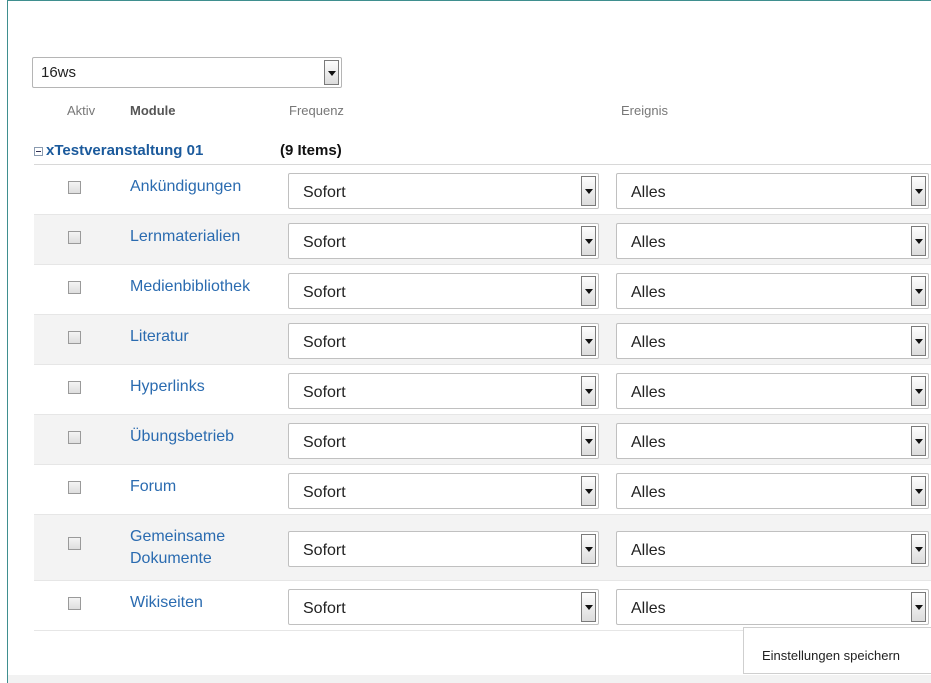  I want to click on footer-strip, so click(469, 679).